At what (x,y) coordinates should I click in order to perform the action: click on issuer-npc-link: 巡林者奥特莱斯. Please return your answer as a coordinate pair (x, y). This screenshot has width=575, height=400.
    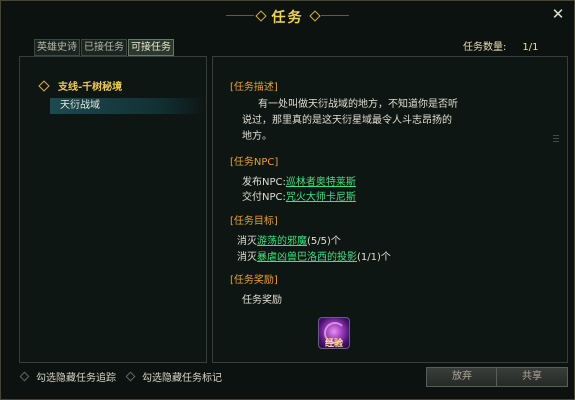
    Looking at the image, I should click on (321, 182).